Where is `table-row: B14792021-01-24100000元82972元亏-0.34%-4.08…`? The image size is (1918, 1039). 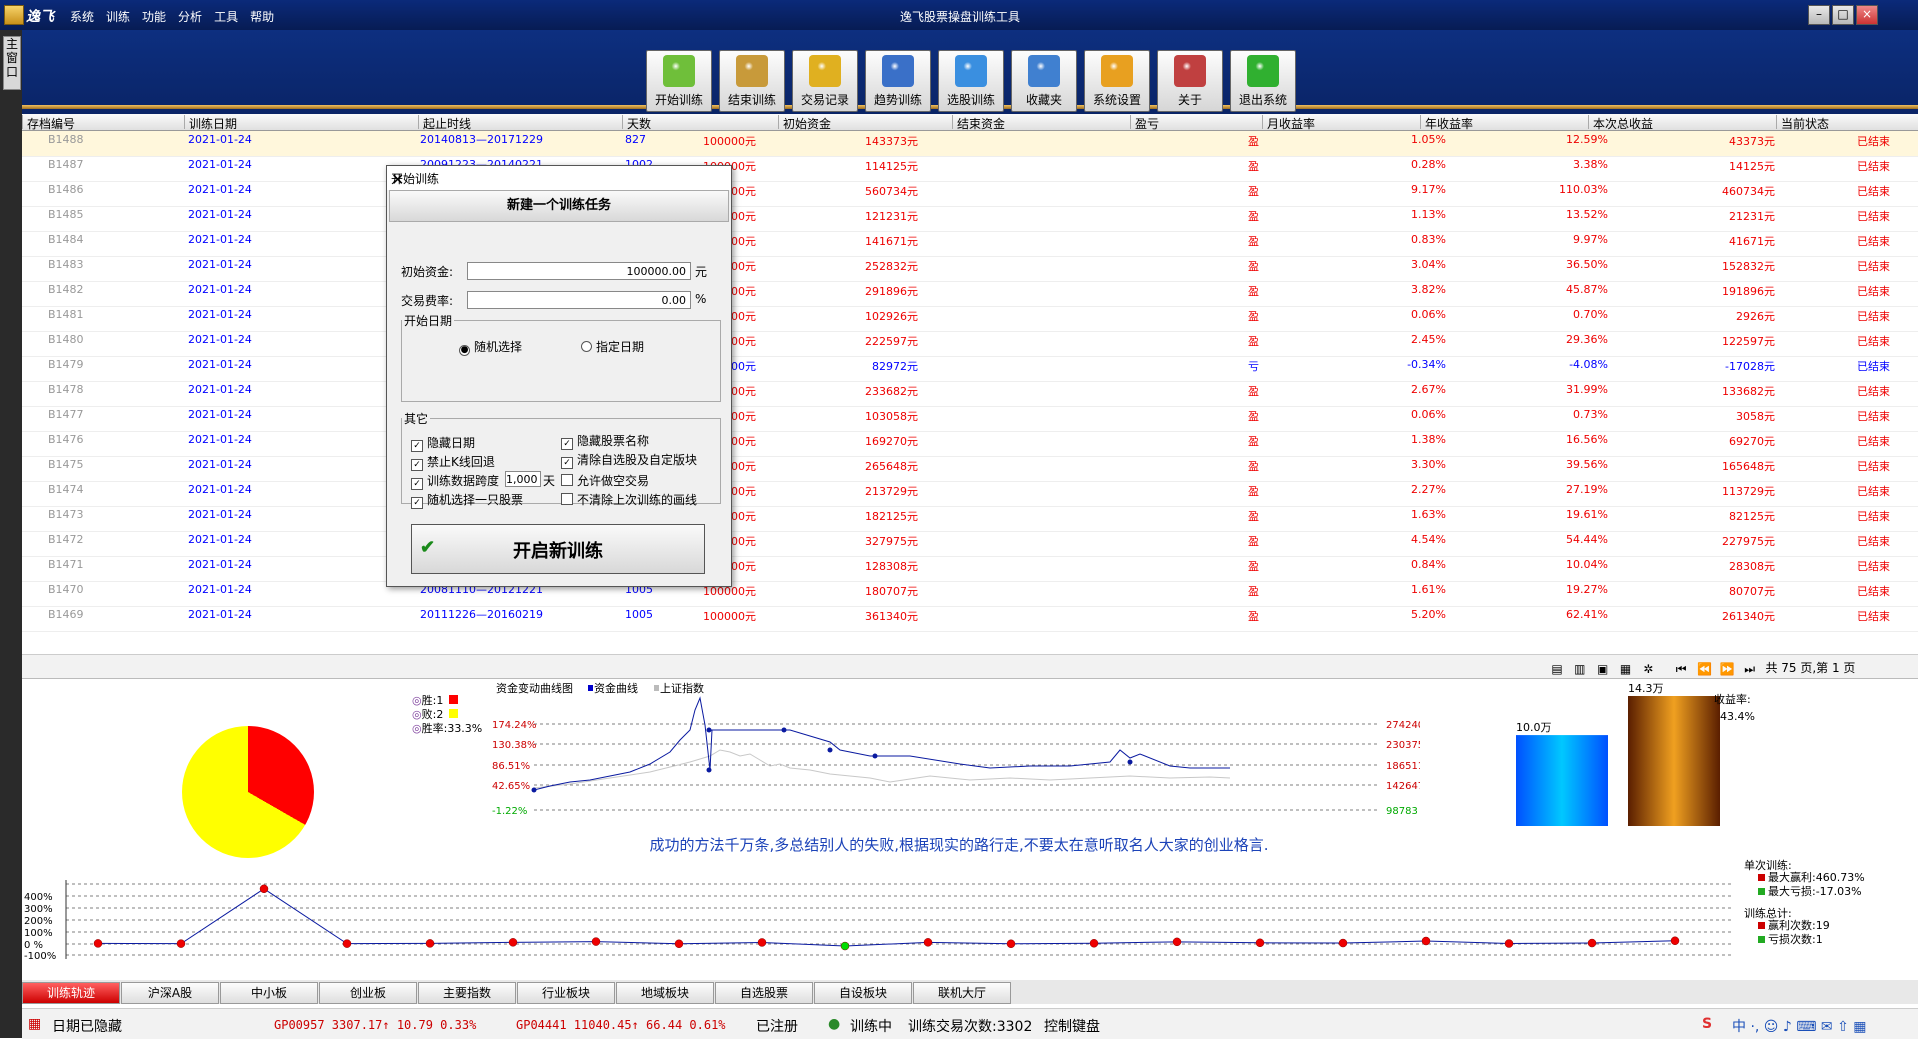
table-row: B14792021-01-24100000元82972元亏-0.34%-4.08… is located at coordinates (970, 369).